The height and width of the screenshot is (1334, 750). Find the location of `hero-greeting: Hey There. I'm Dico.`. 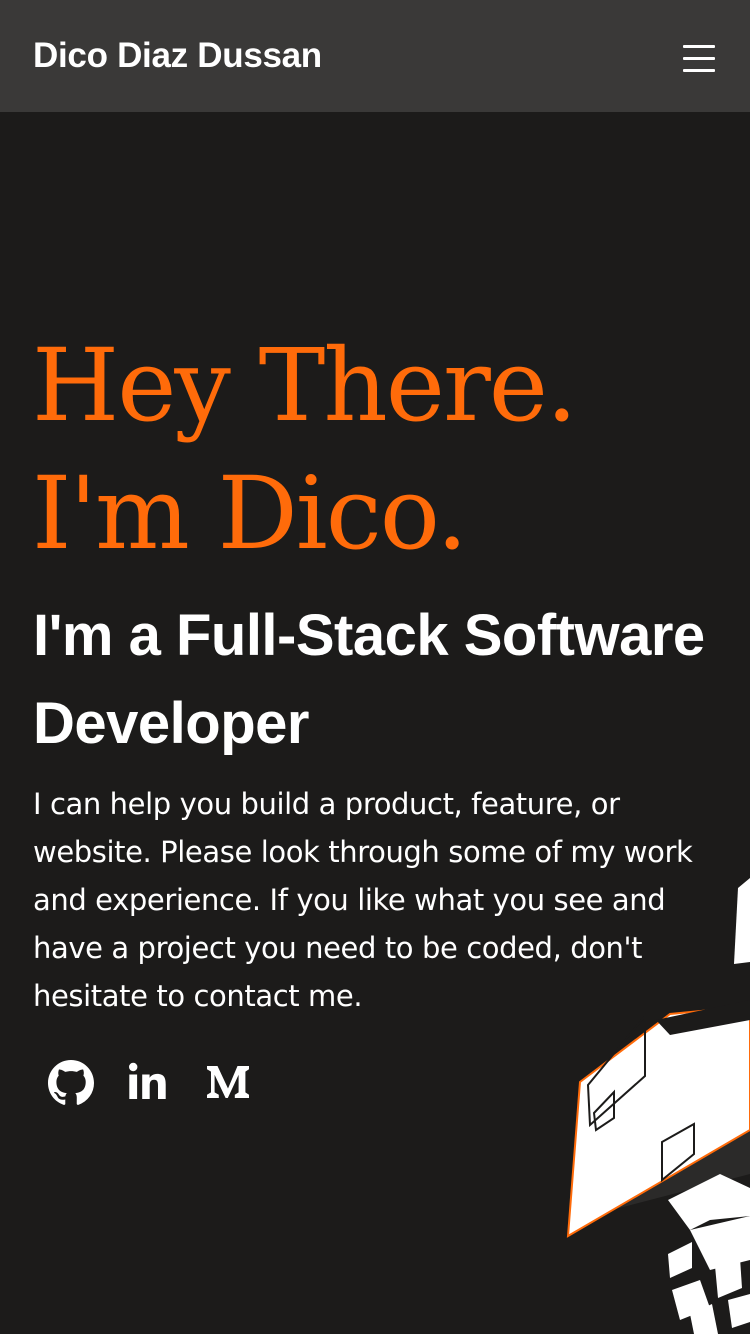

hero-greeting: Hey There. I'm Dico. is located at coordinates (305, 449).